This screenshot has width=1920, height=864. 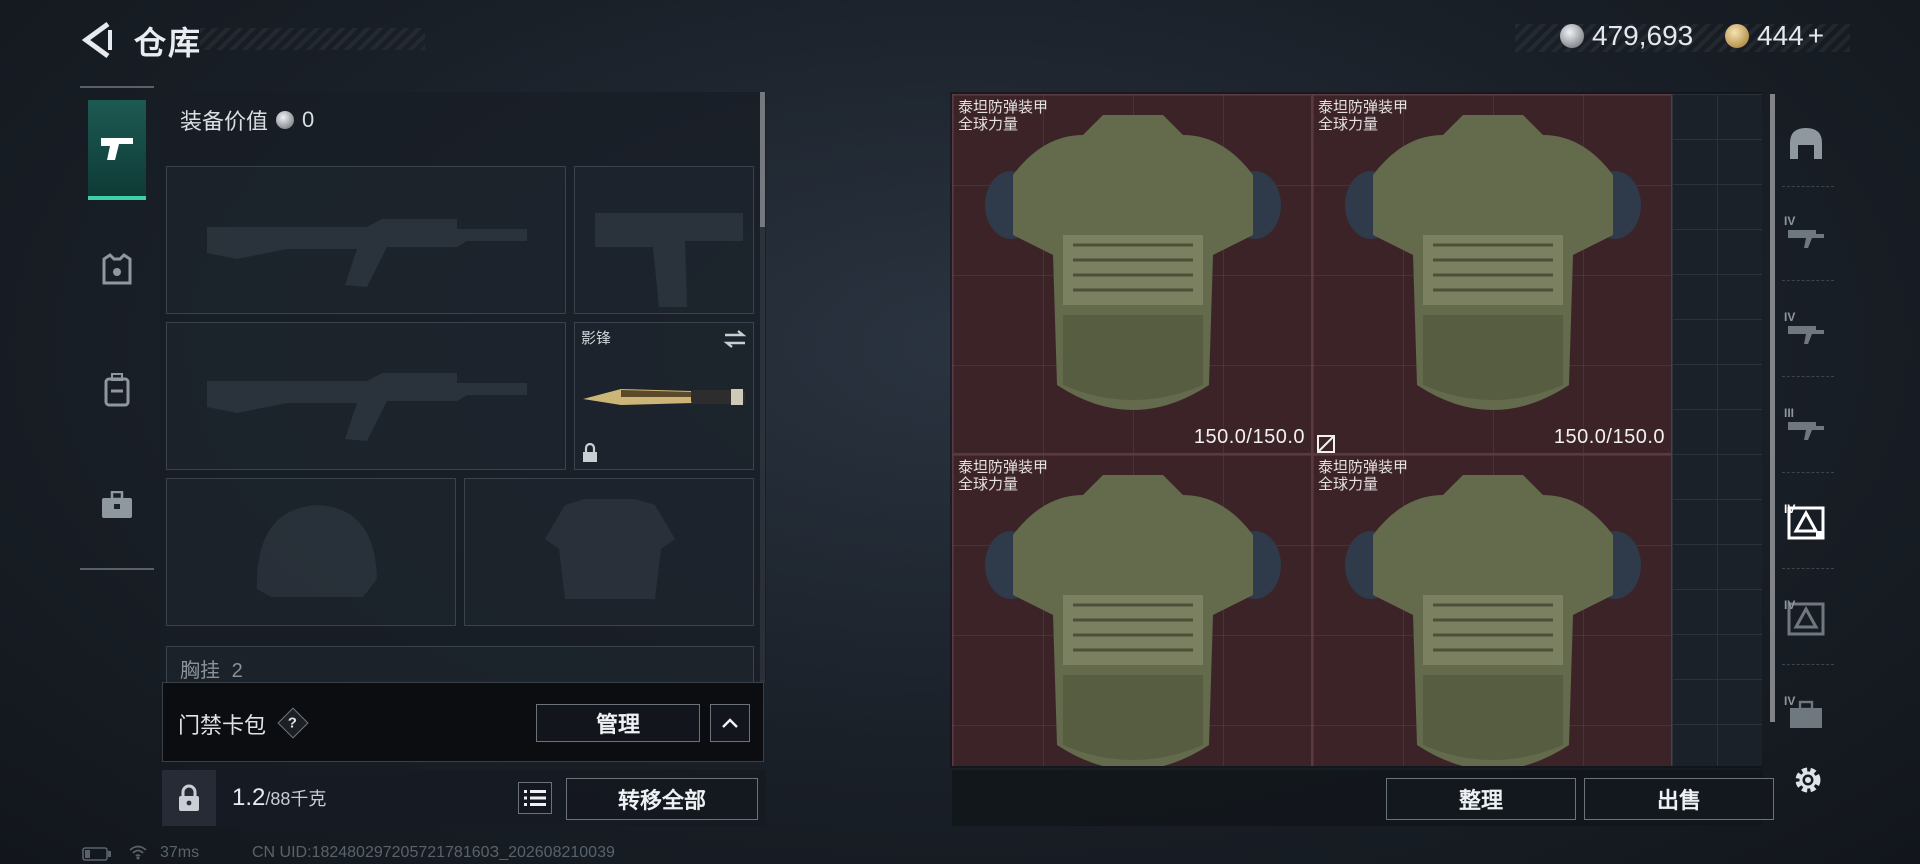 I want to click on gold-add-button: +, so click(x=1816, y=36).